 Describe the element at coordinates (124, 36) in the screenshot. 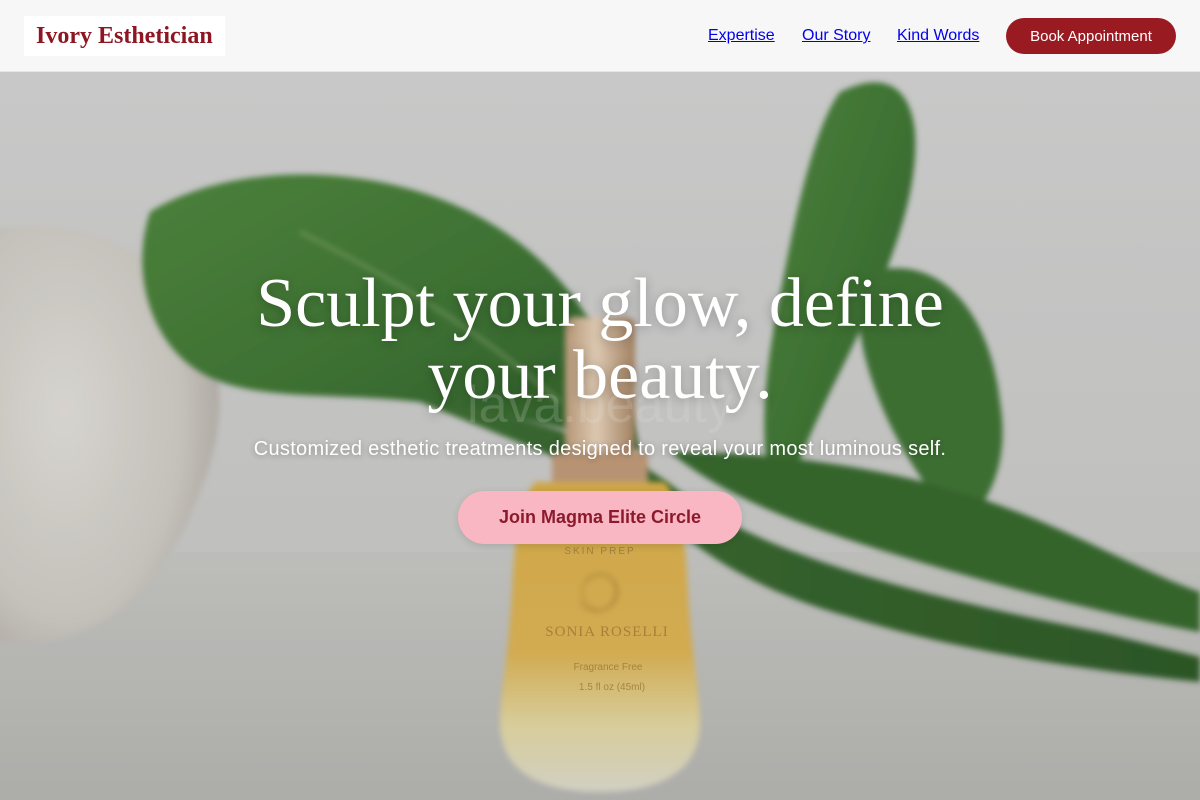

I see `brand-logo: Ivory Esthetician` at that location.